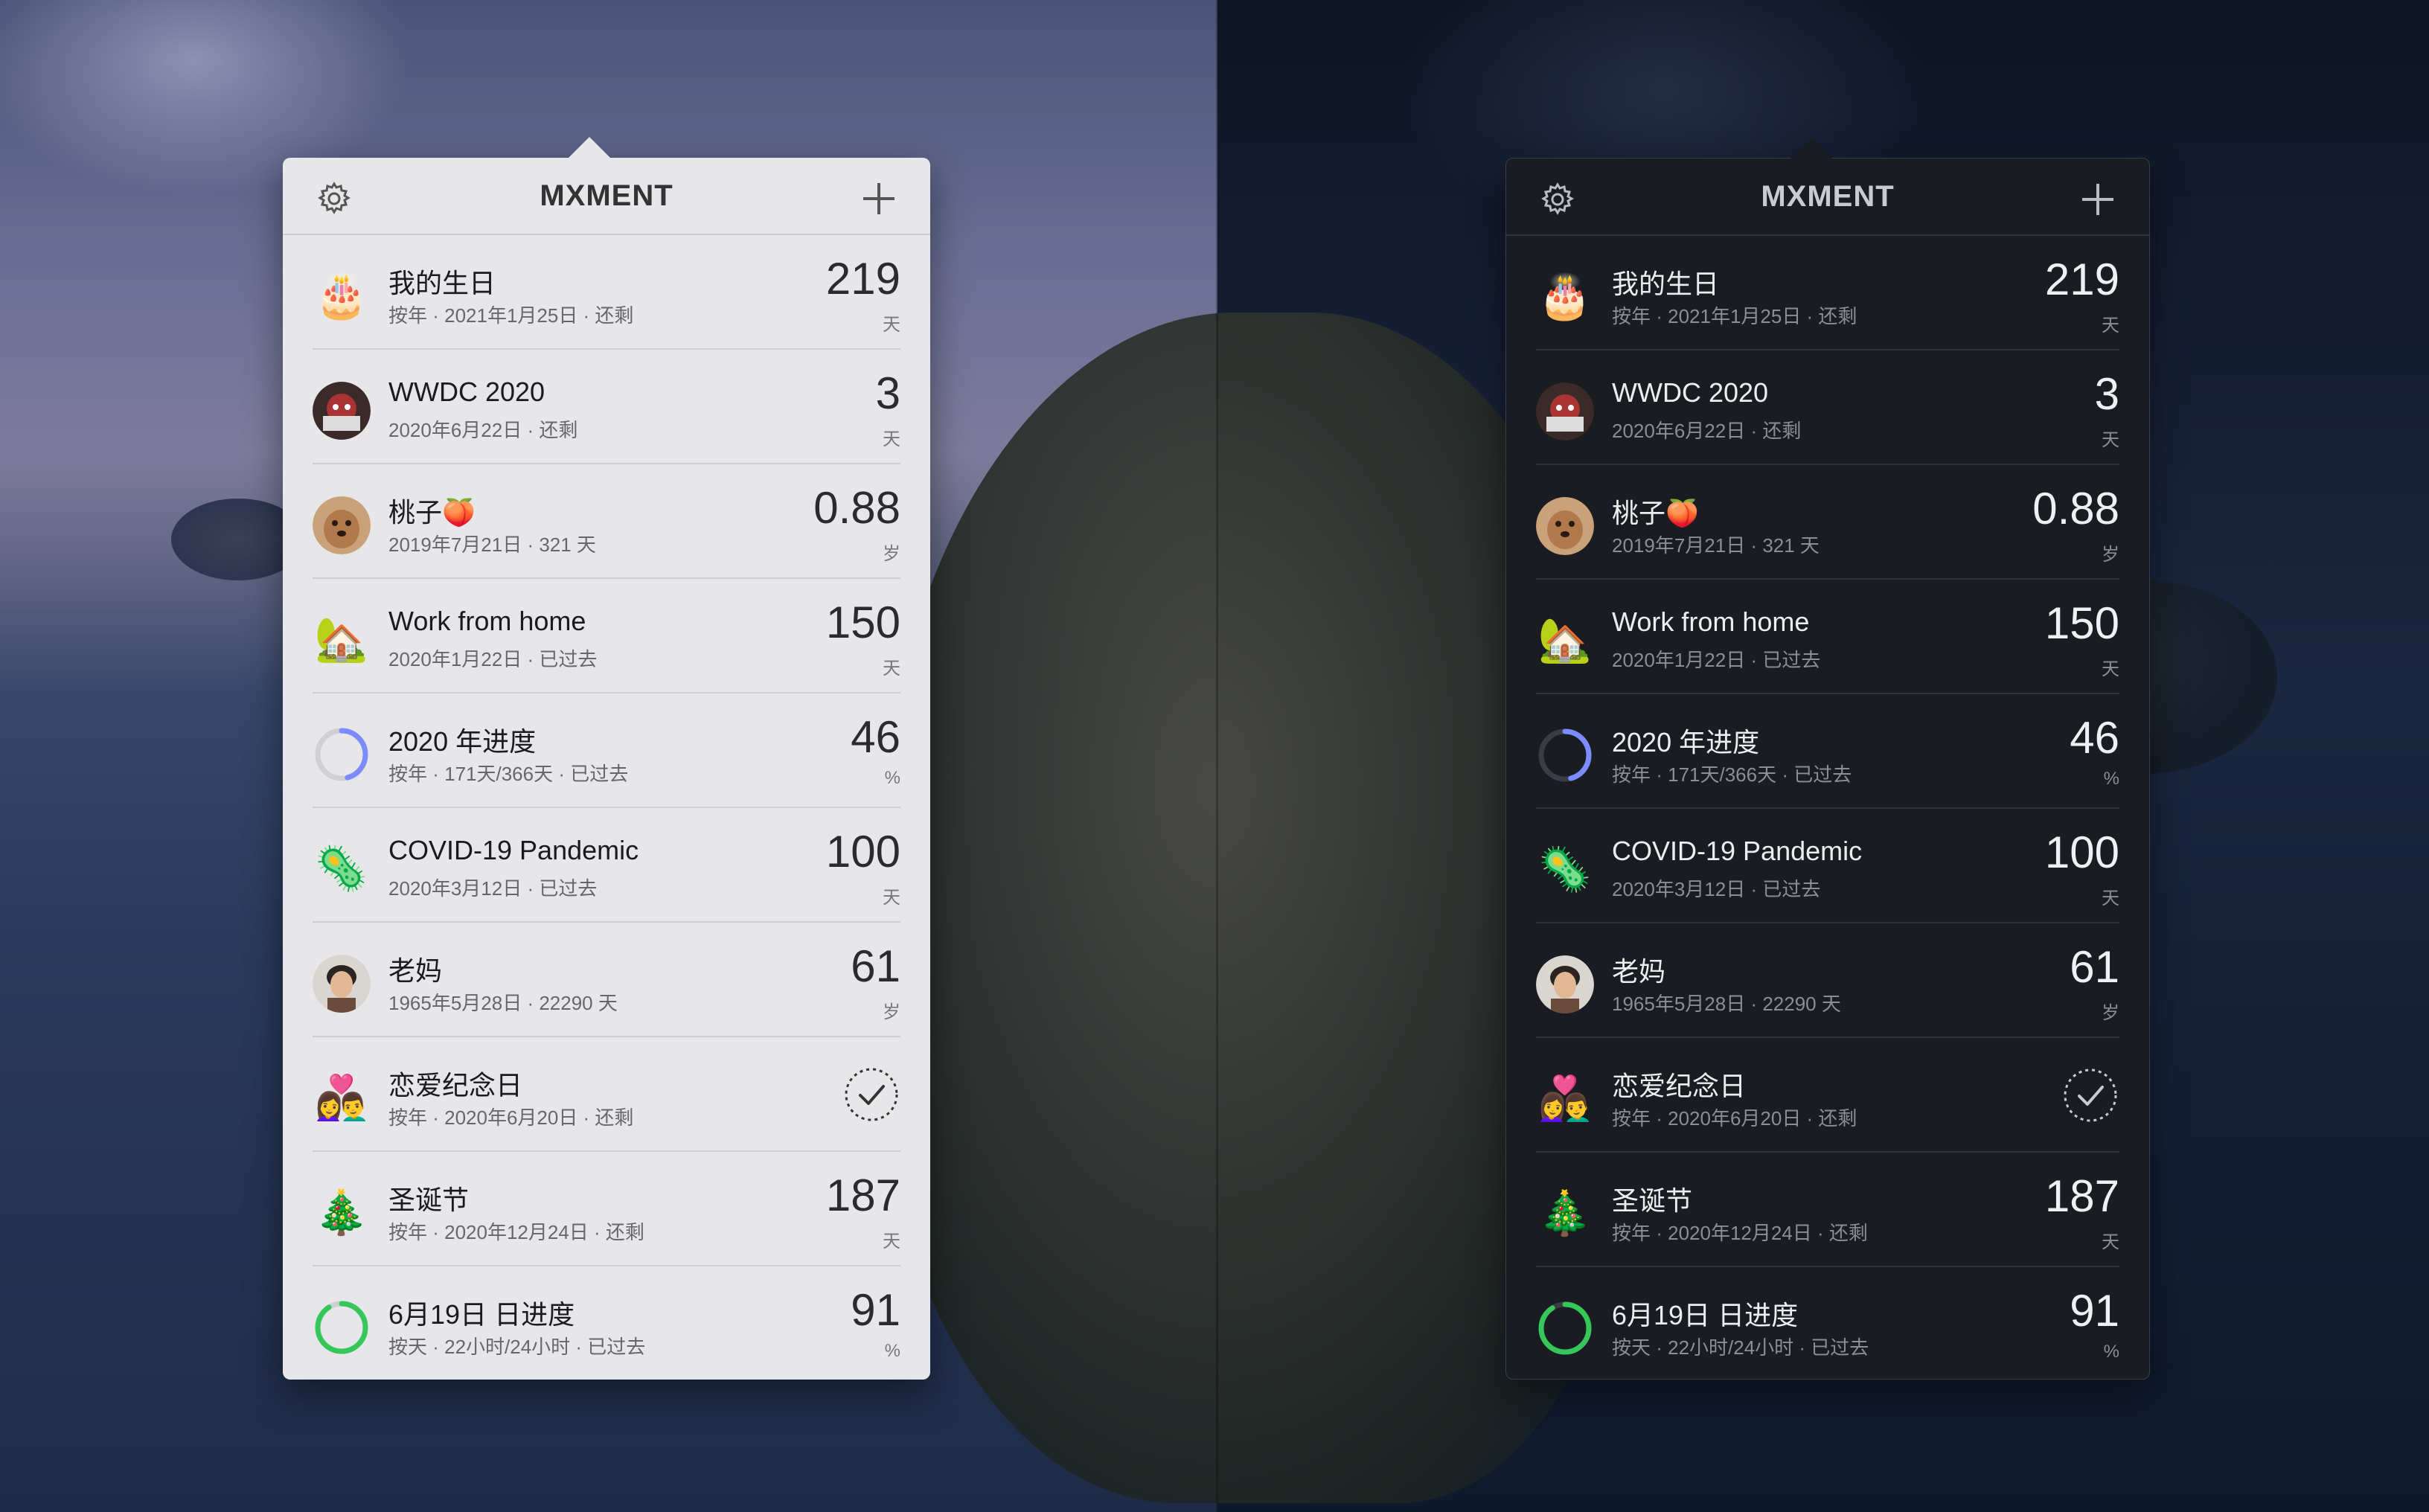  Describe the element at coordinates (341, 639) in the screenshot. I see `emoji-icon: 🏡` at that location.